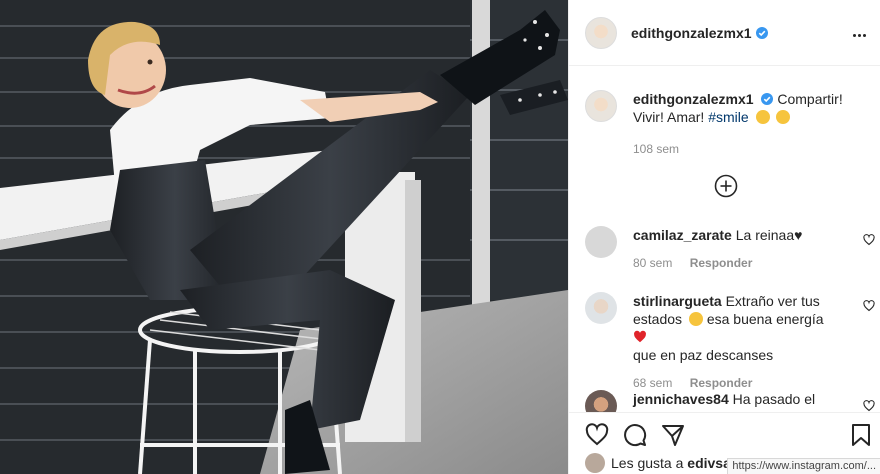 This screenshot has width=880, height=474. I want to click on caption-author-avatar, so click(601, 106).